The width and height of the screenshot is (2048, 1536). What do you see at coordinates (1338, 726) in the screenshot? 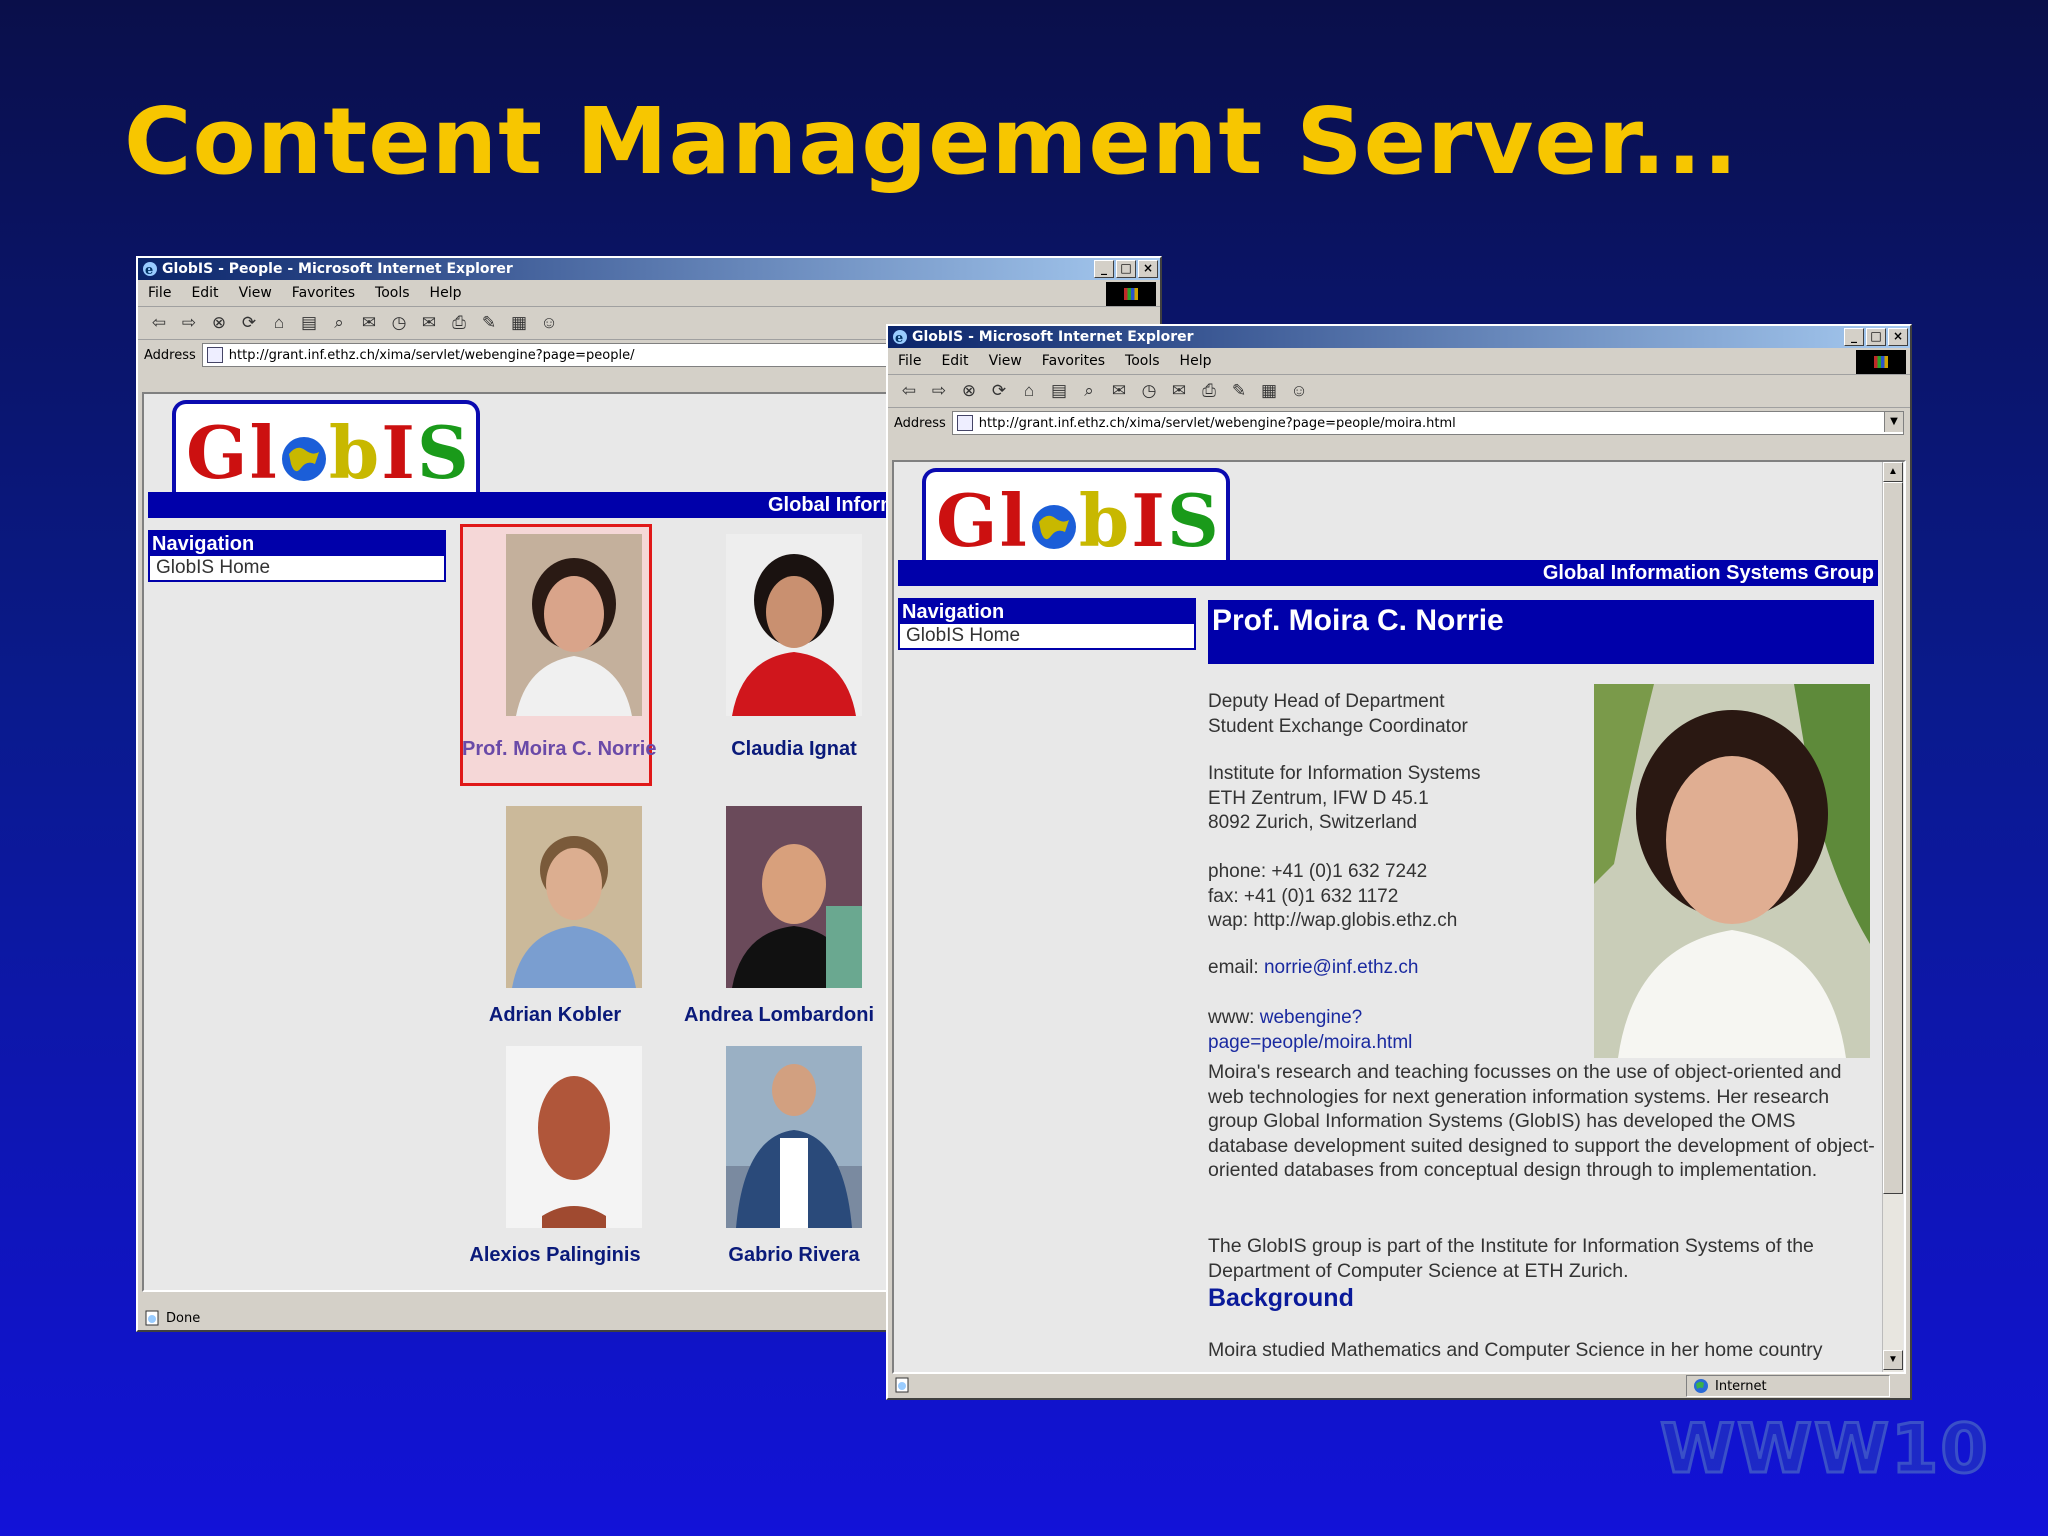
I see `role-exchange-coordinator: Student Exchange Coordinator` at bounding box center [1338, 726].